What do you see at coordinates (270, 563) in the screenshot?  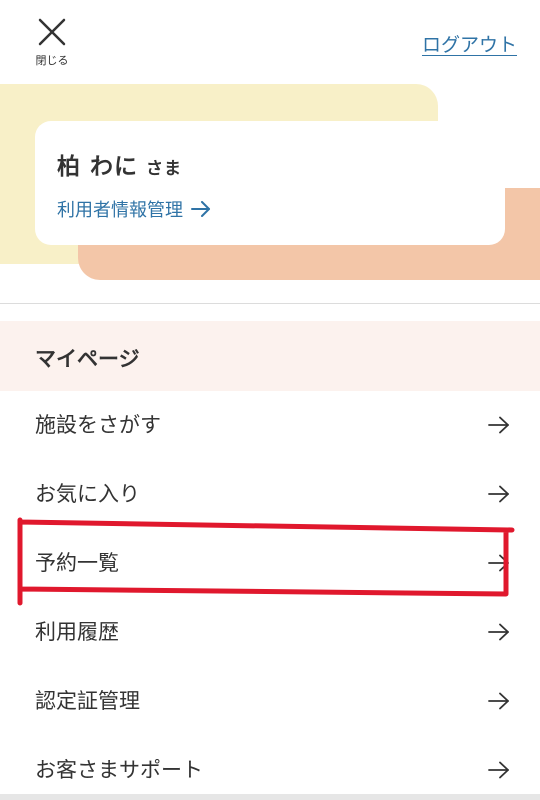 I see `menu-item-reservations: 予約一覧` at bounding box center [270, 563].